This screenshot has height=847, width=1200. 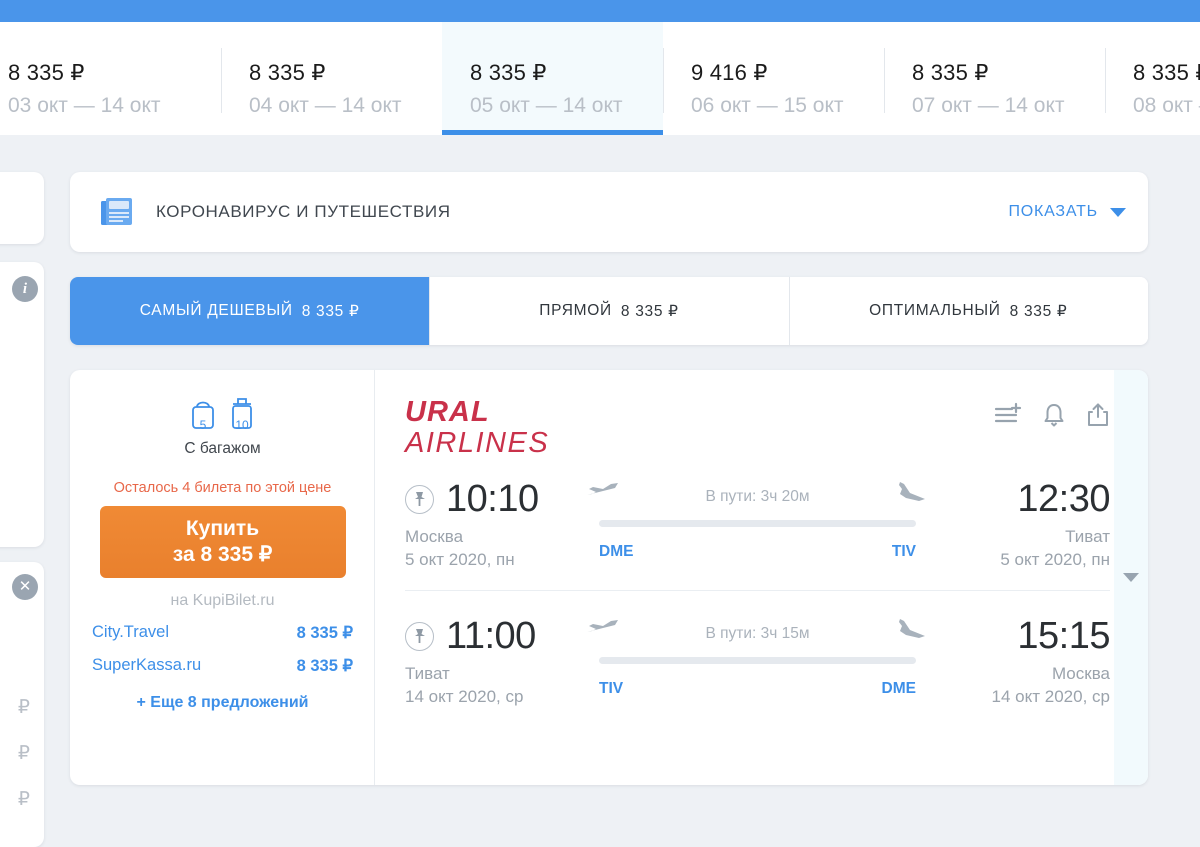 I want to click on agent-name: SuperKassa.ru, so click(x=146, y=666).